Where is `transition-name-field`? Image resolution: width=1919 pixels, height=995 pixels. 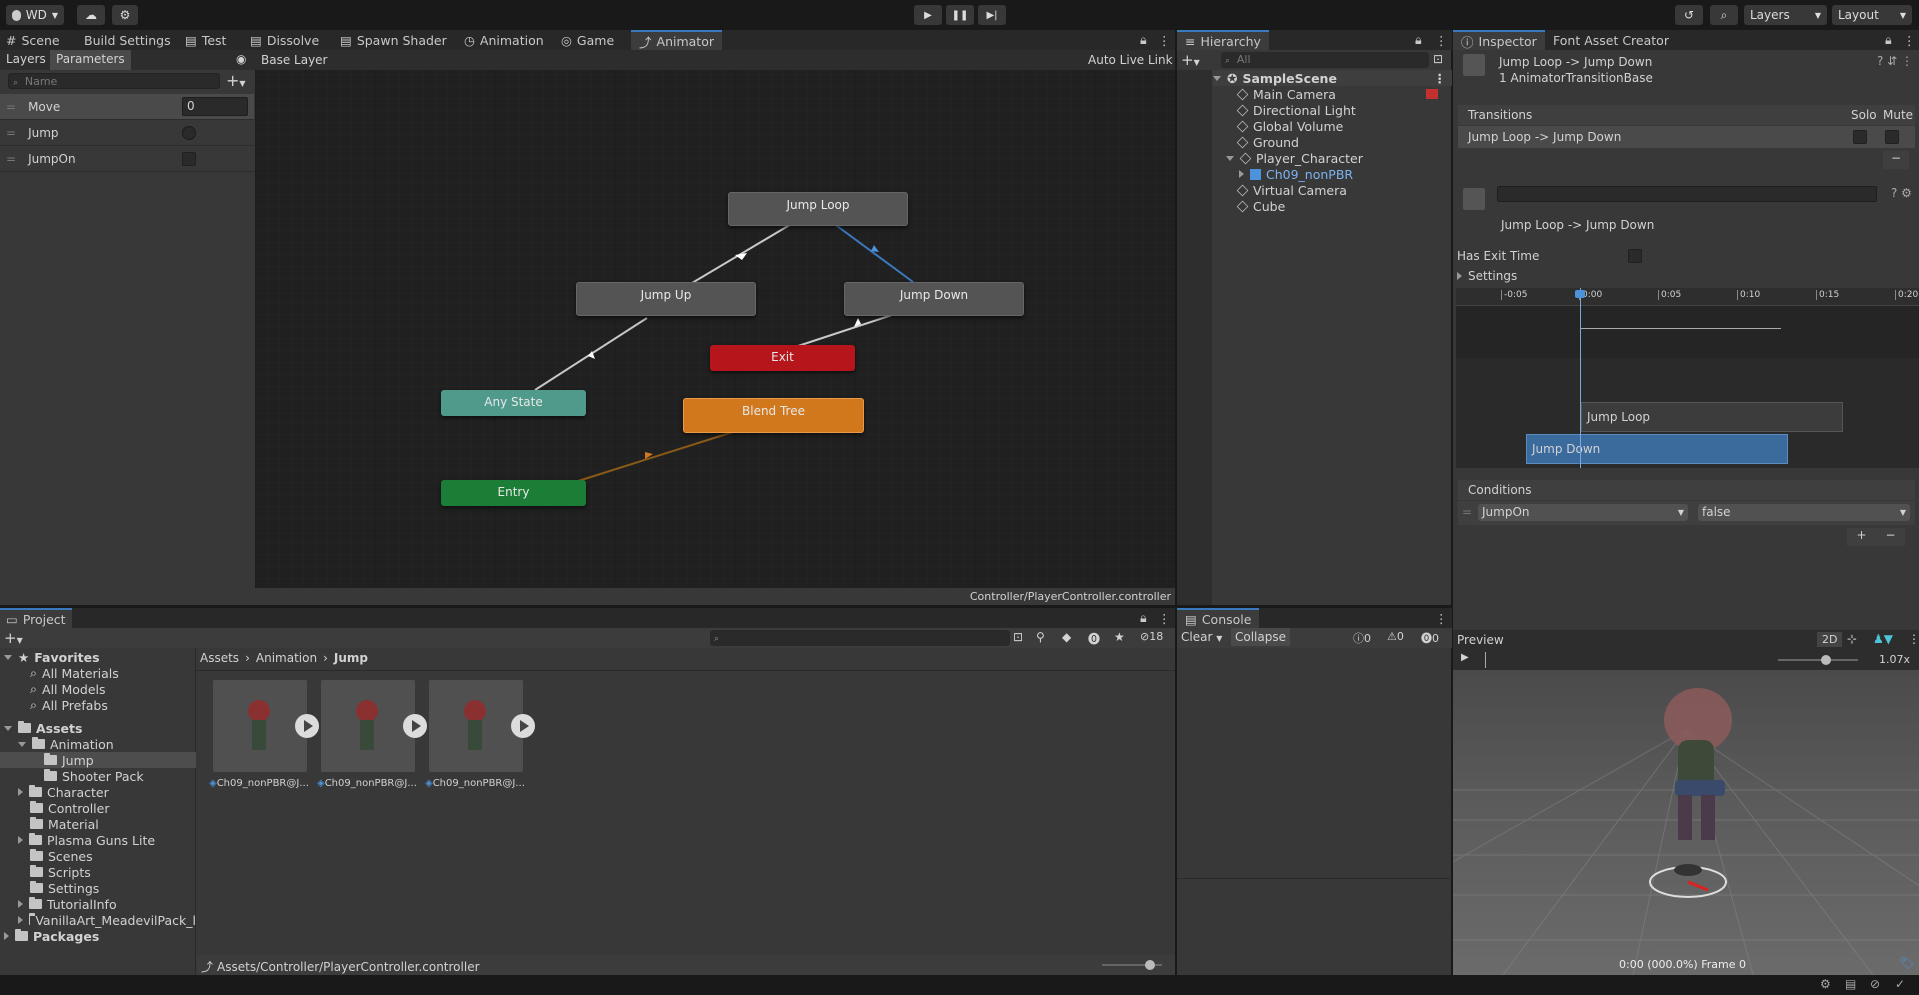
transition-name-field is located at coordinates (1687, 194).